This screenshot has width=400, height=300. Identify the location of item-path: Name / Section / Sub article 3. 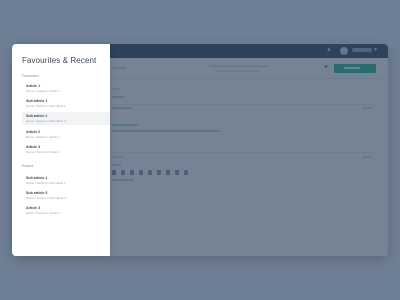
(46, 198).